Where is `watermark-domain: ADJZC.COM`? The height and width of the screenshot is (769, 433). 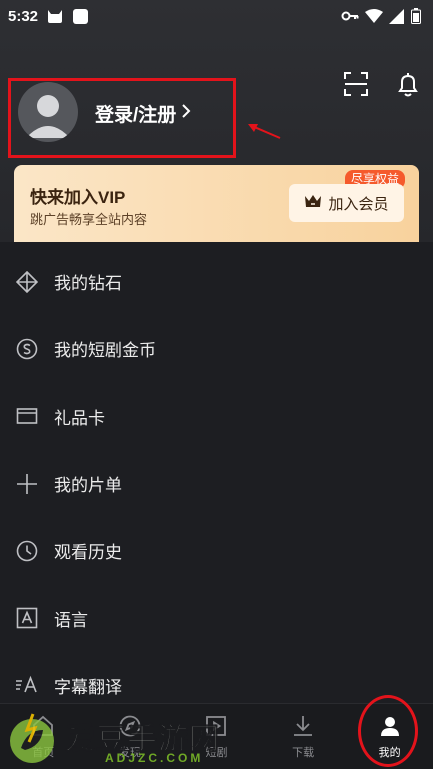 watermark-domain: ADJZC.COM is located at coordinates (154, 758).